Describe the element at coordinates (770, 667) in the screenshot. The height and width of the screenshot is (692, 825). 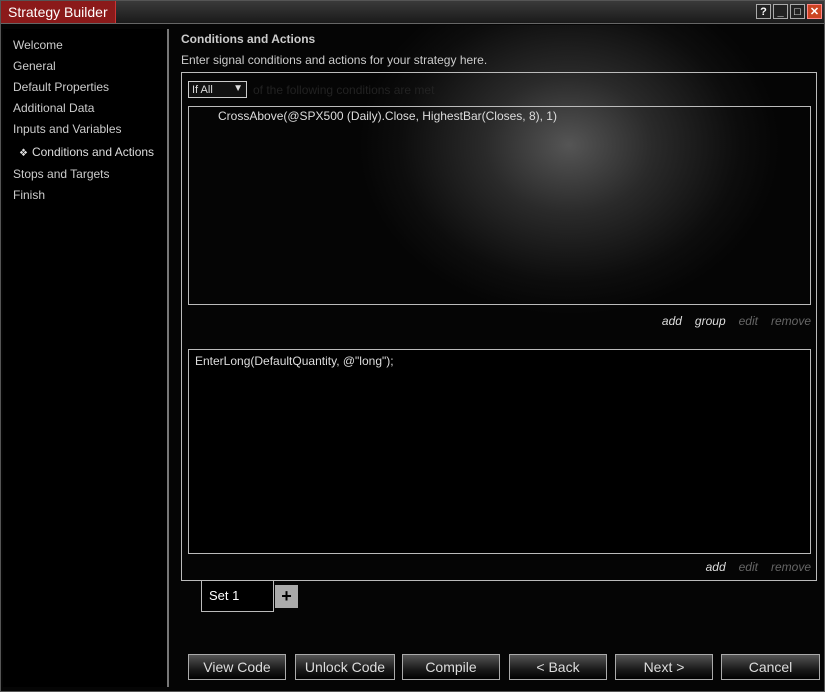
I see `cancel-button: Cancel` at that location.